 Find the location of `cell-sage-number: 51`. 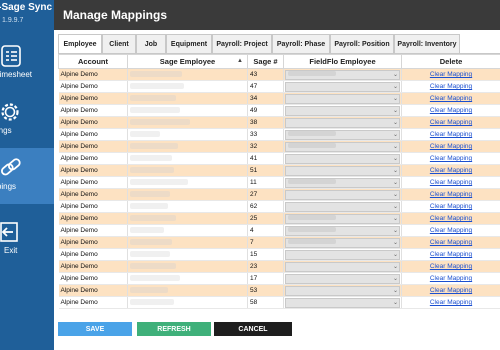

cell-sage-number: 51 is located at coordinates (265, 170).